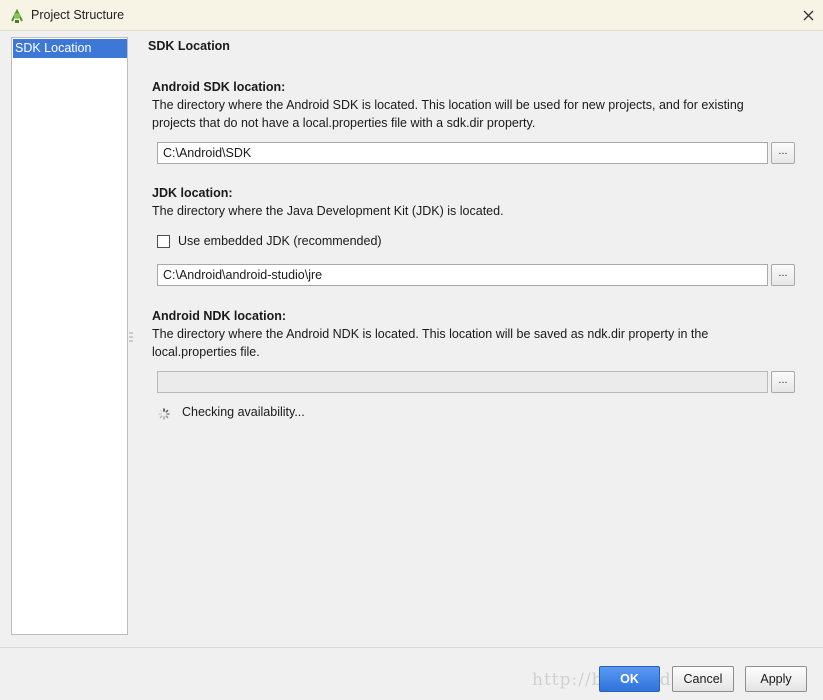 This screenshot has width=823, height=700. Describe the element at coordinates (164, 414) in the screenshot. I see `loading-spinner-icon` at that location.